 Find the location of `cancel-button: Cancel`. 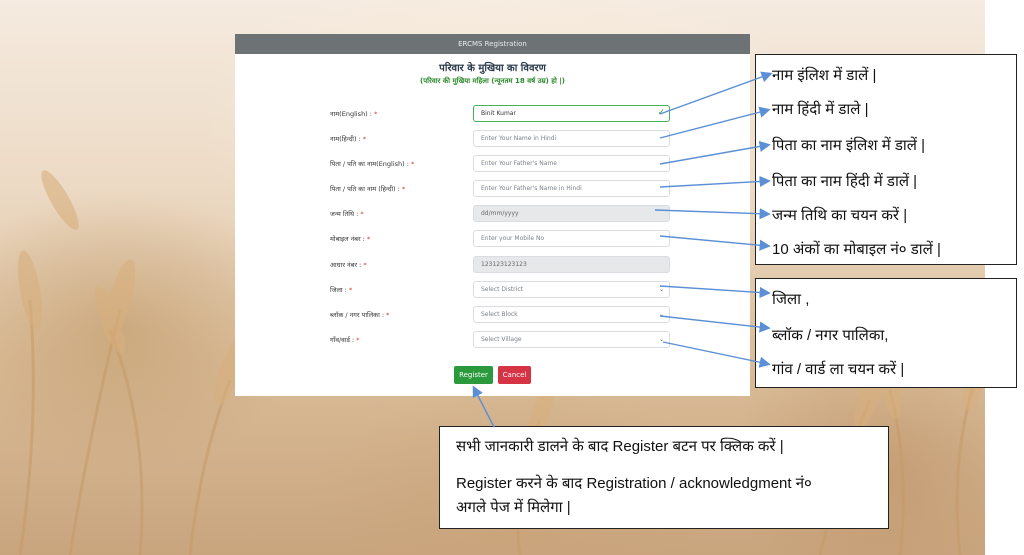

cancel-button: Cancel is located at coordinates (514, 375).